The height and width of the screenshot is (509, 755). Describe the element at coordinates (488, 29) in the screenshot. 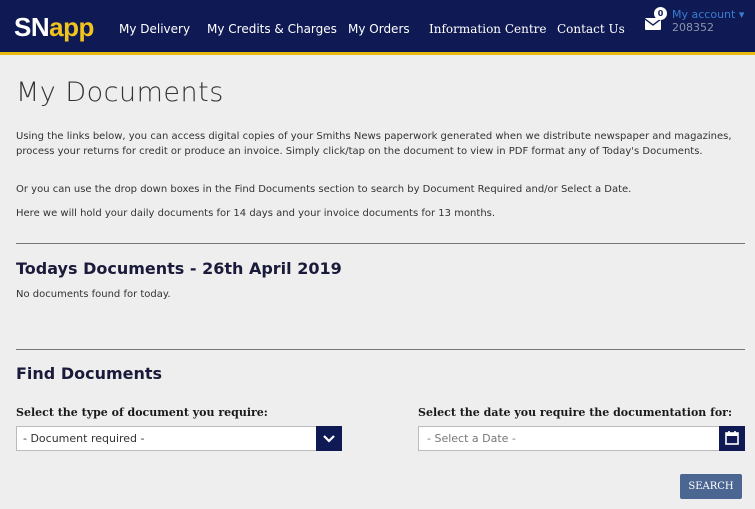

I see `nav-information-centre: Information Centre` at that location.